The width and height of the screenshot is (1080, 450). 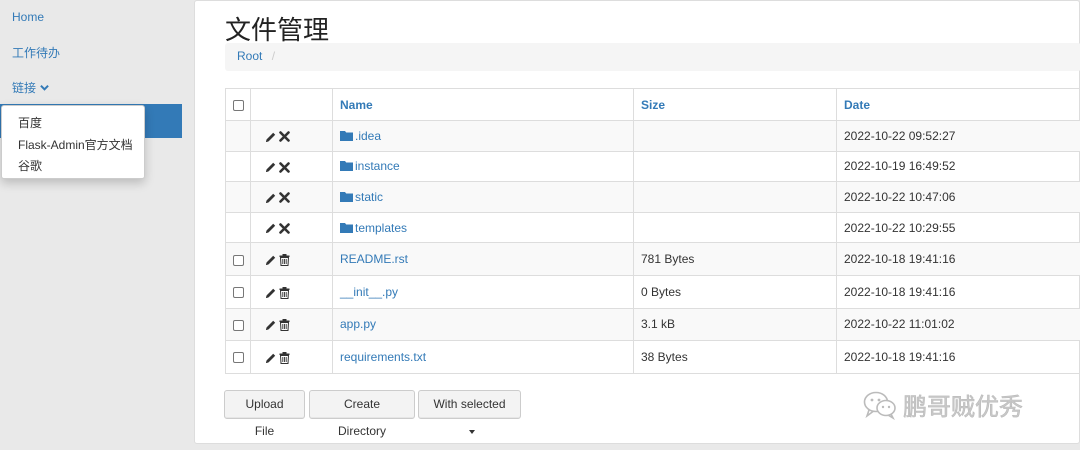 I want to click on links-dropdown-menu: 百度 Flask-Admin官方文档 谷歌, so click(x=73, y=142).